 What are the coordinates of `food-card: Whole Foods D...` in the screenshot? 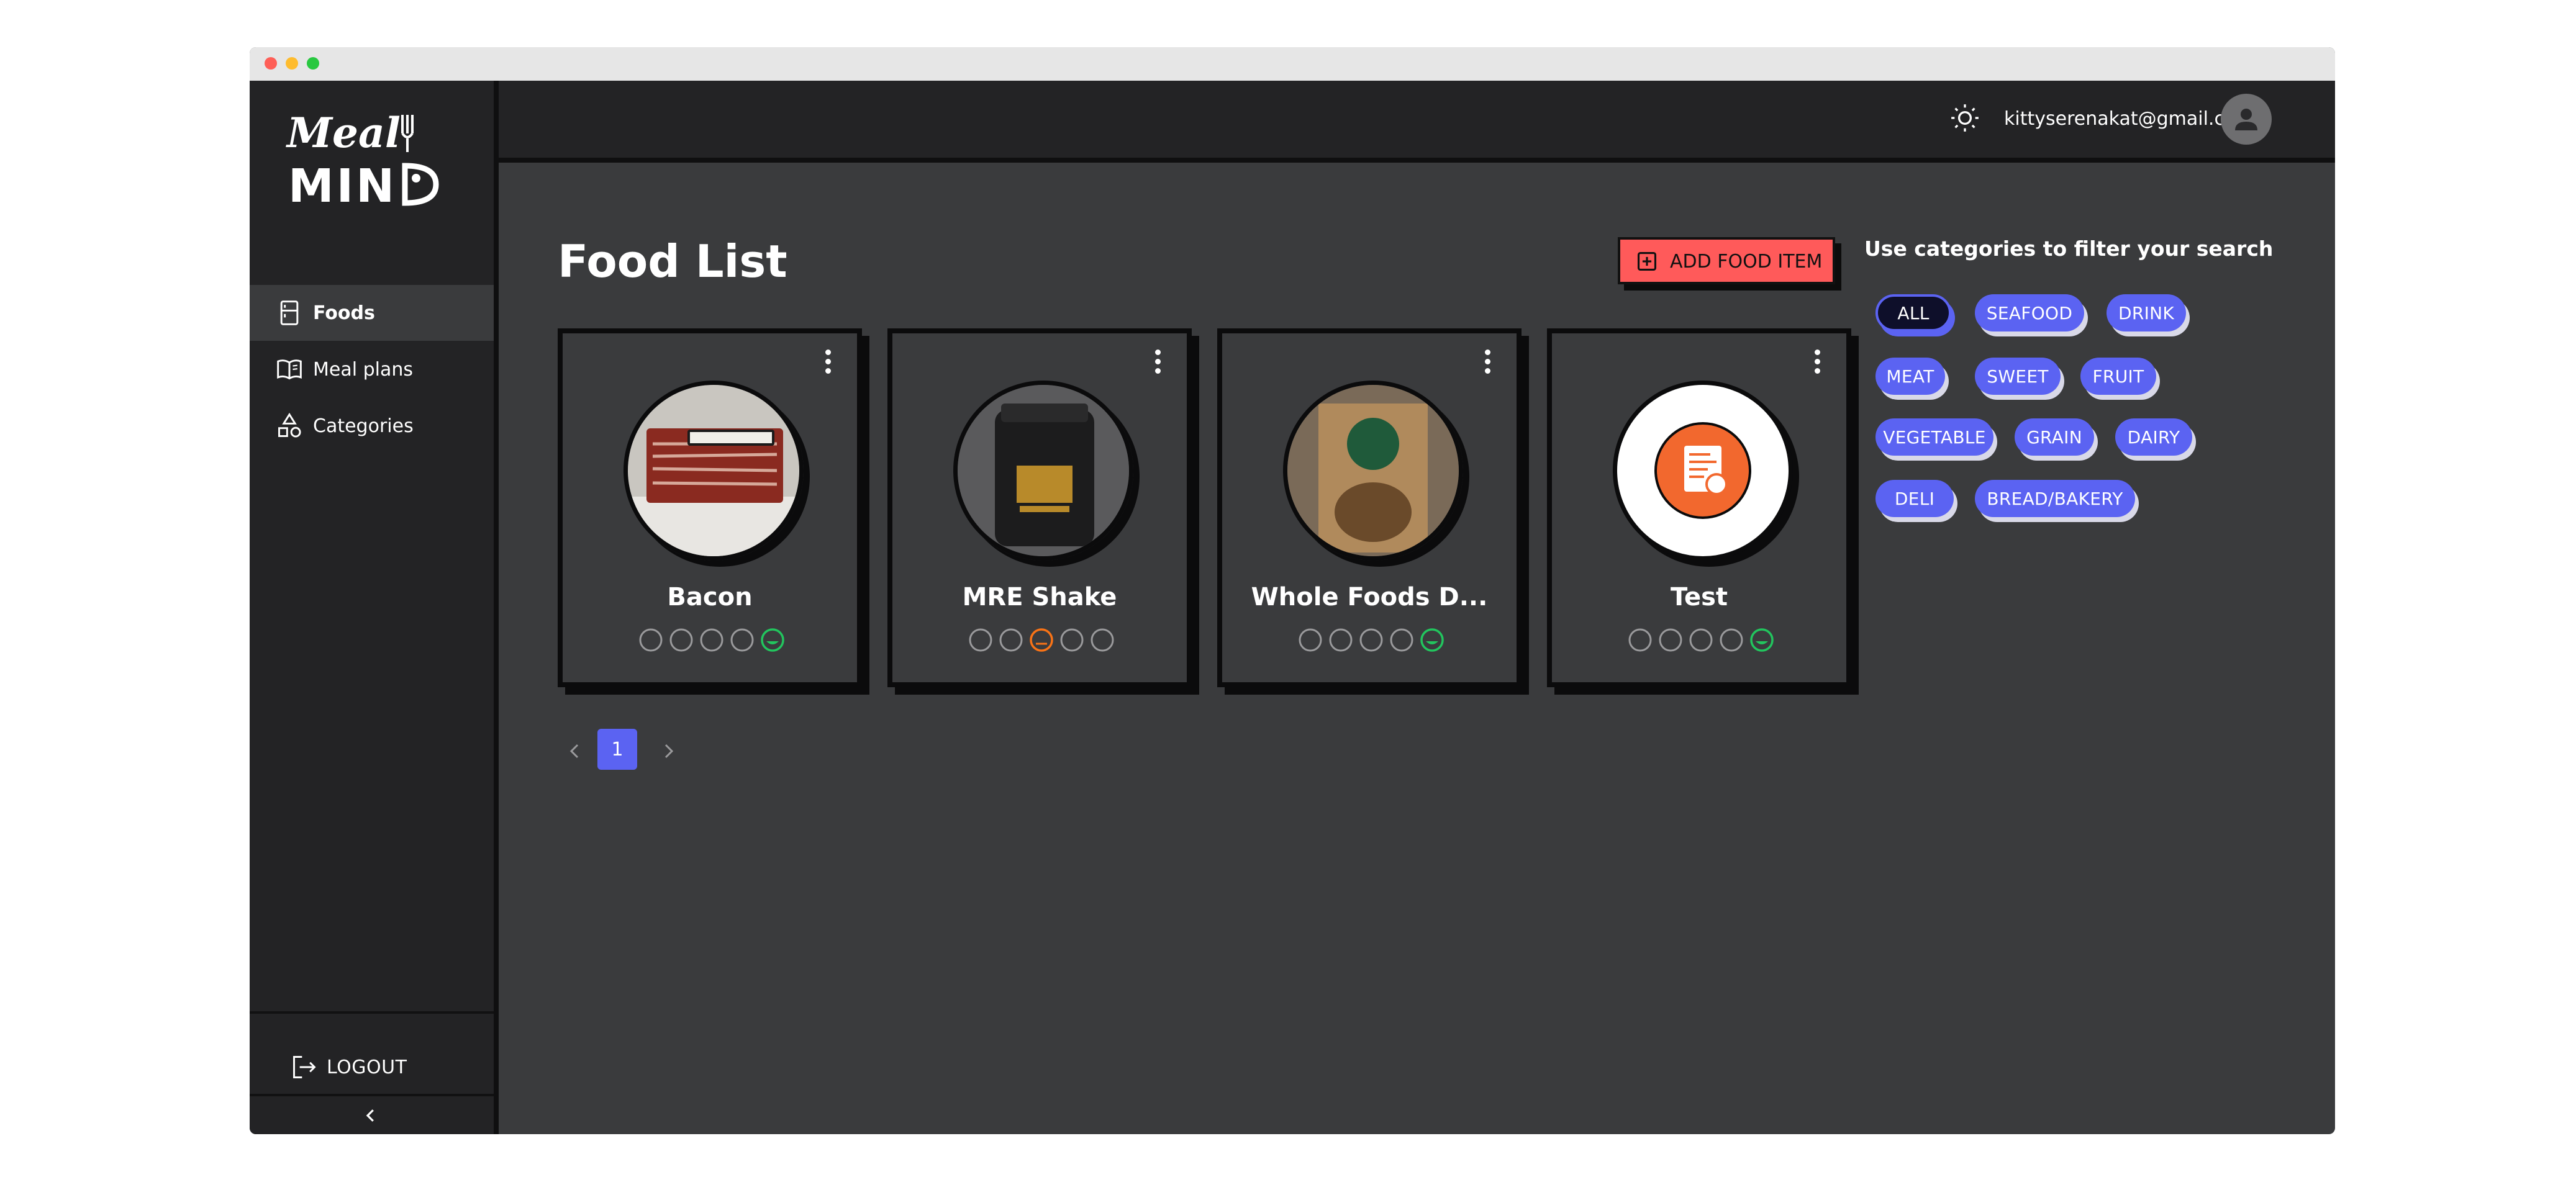 It's located at (1369, 508).